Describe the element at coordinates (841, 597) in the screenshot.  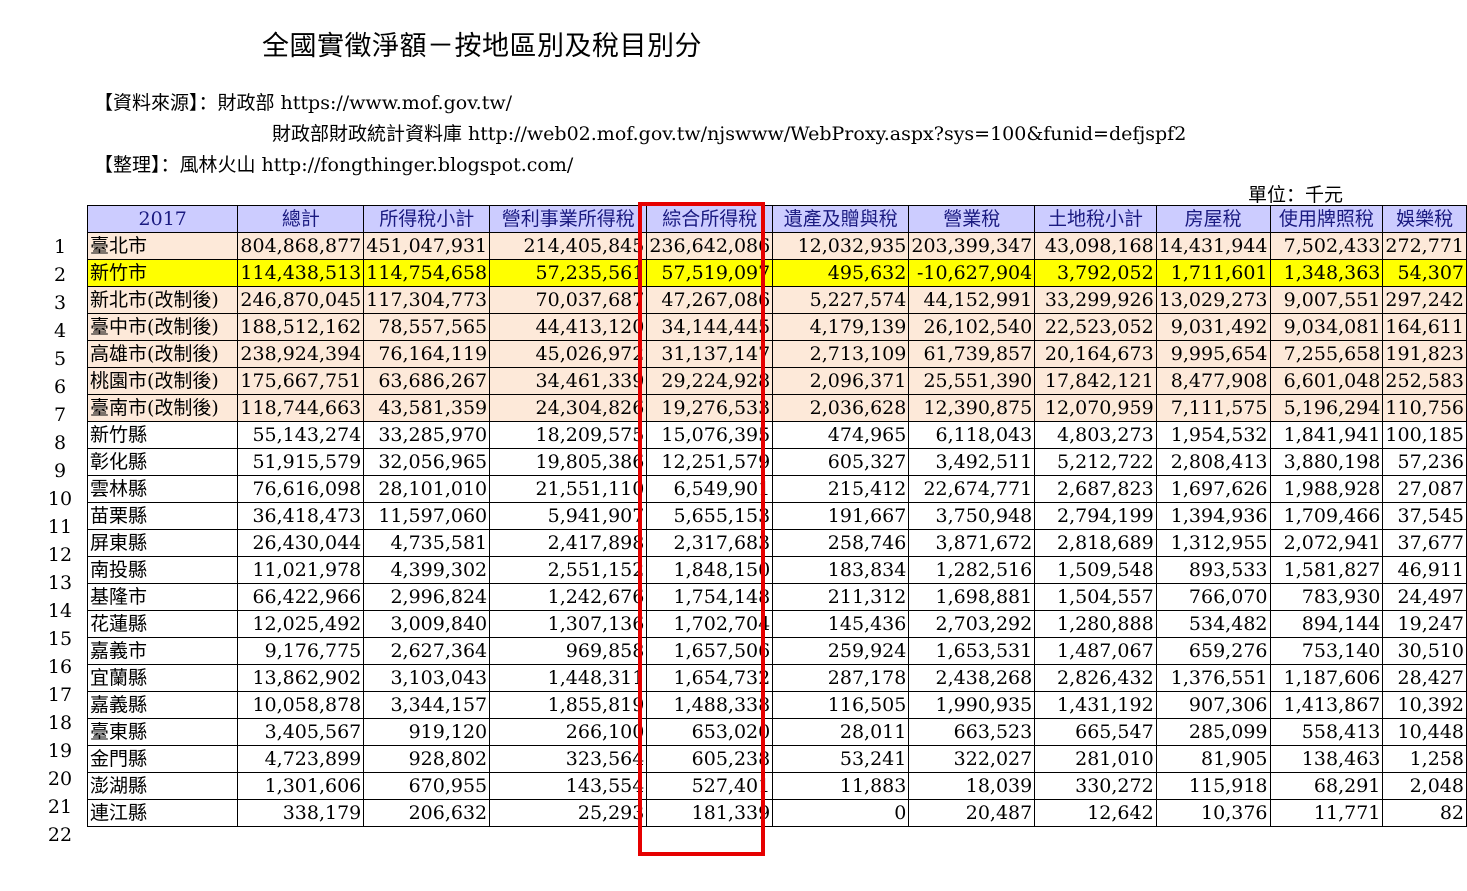
I see `value-cell: 211,312` at that location.